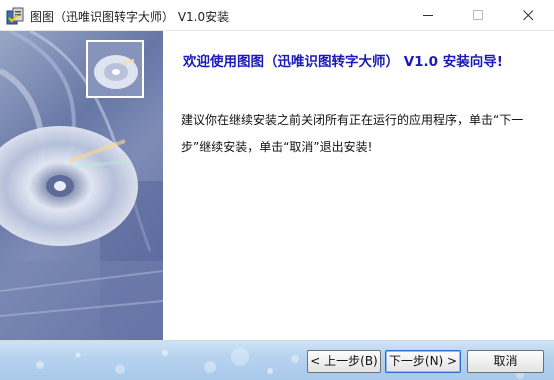  What do you see at coordinates (423, 361) in the screenshot?
I see `next-button: 下一步(N) >` at bounding box center [423, 361].